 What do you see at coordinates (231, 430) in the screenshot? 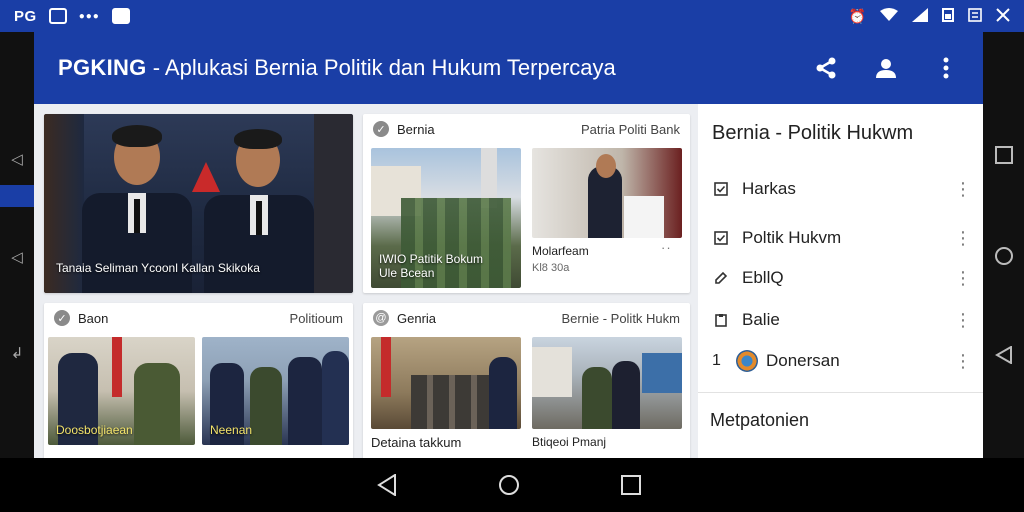
I see `news-photo-caption: Neenan` at bounding box center [231, 430].